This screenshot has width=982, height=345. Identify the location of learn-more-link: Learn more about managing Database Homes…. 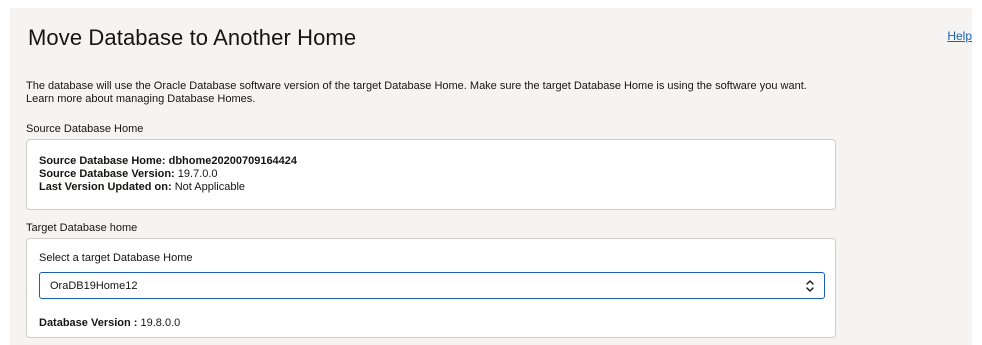
(140, 99).